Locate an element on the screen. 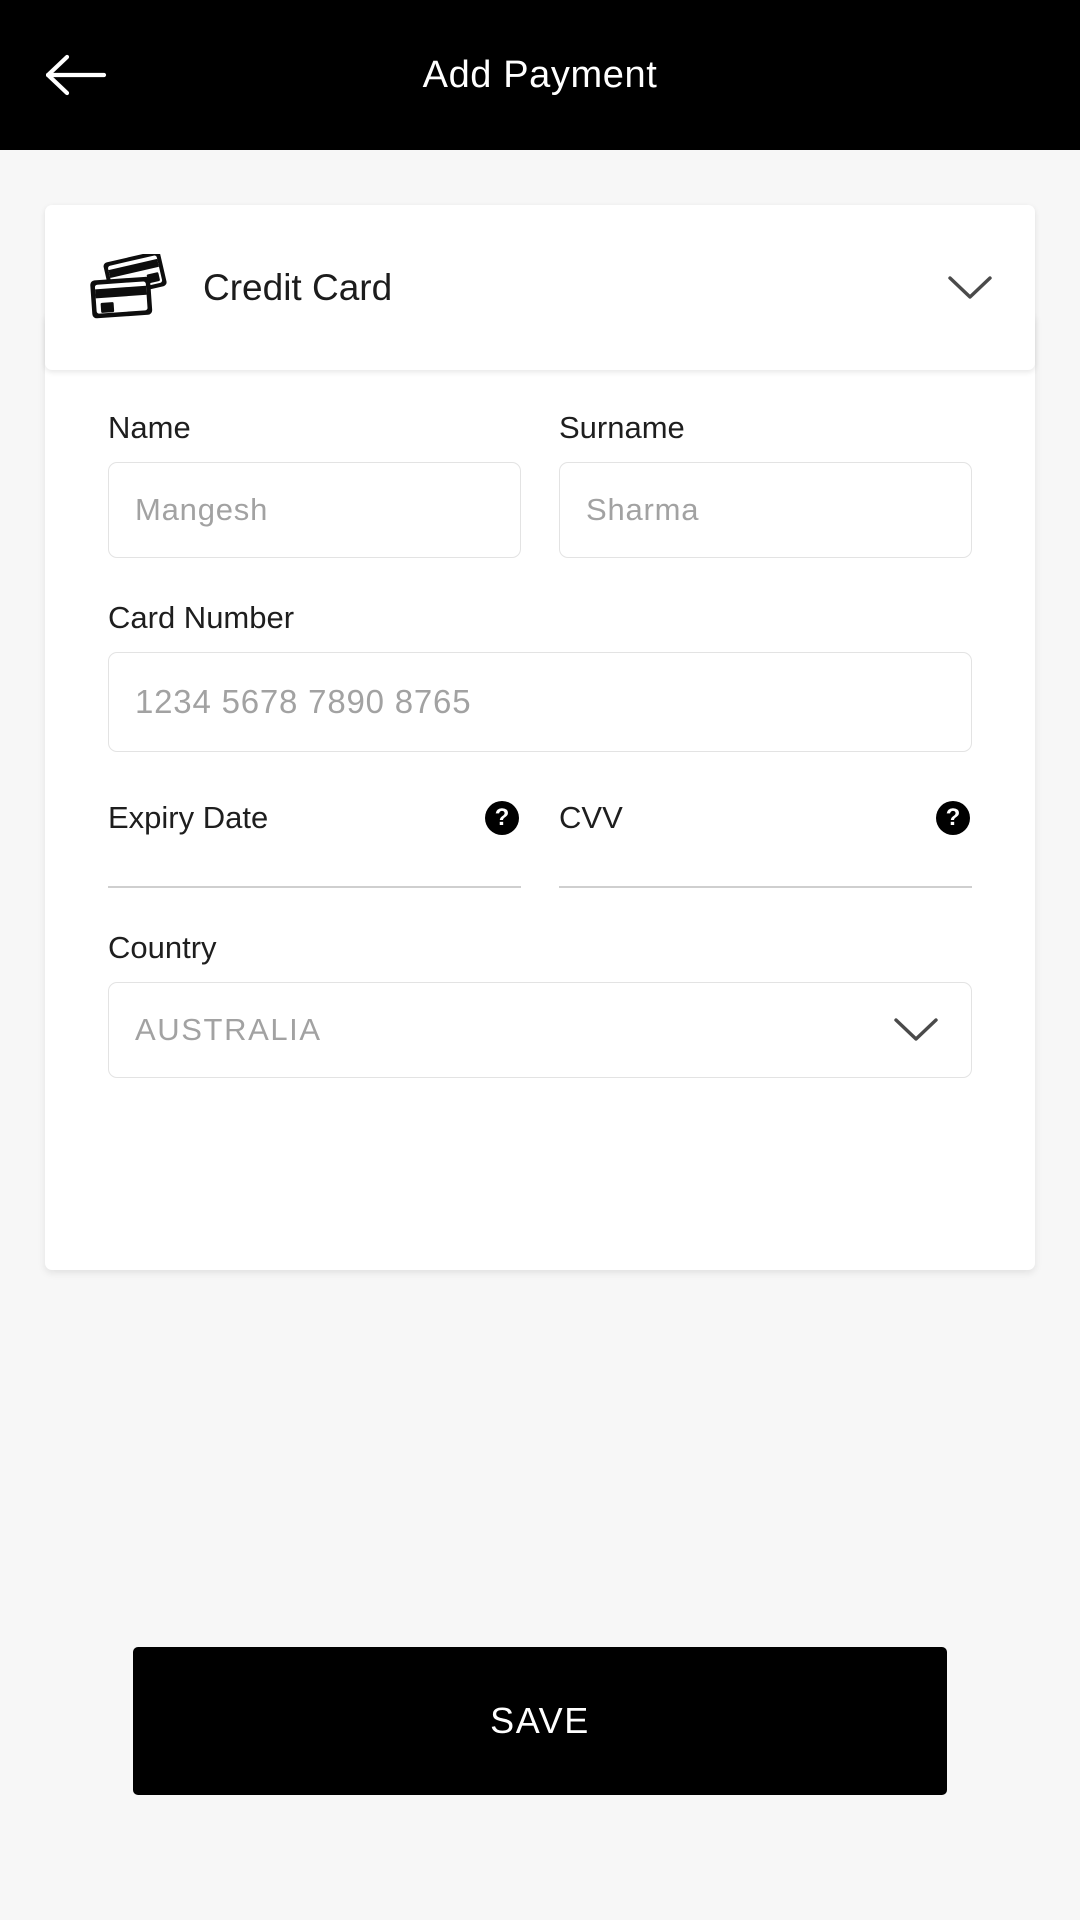  page-title: Add Payment is located at coordinates (540, 74).